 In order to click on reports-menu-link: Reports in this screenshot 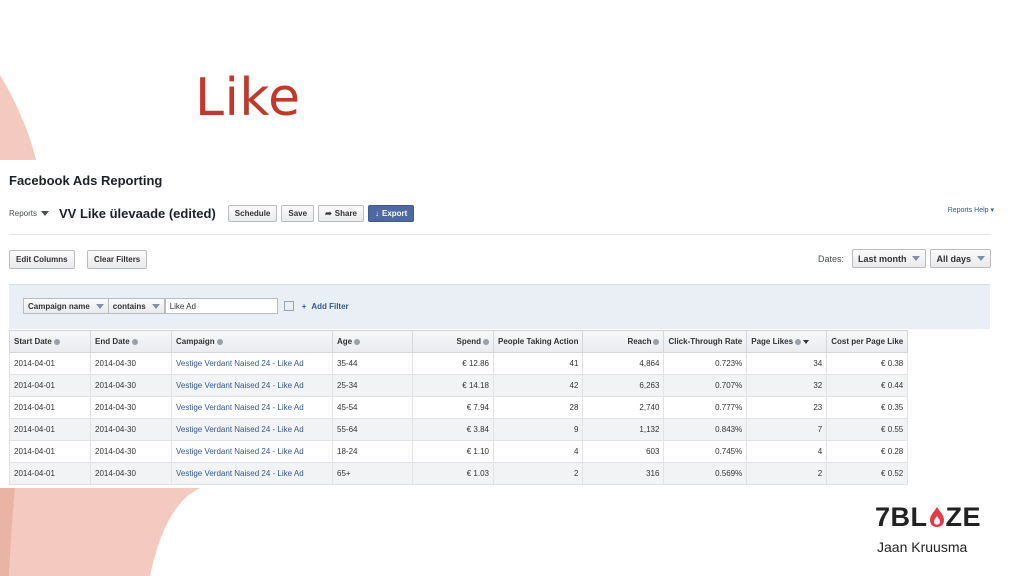, I will do `click(23, 213)`.